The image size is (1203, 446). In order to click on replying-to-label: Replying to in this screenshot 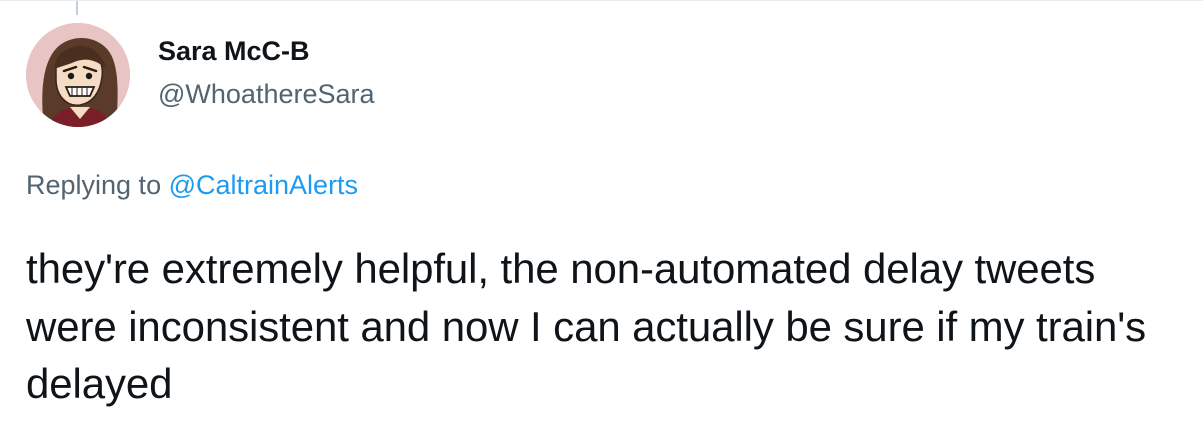, I will do `click(97, 185)`.